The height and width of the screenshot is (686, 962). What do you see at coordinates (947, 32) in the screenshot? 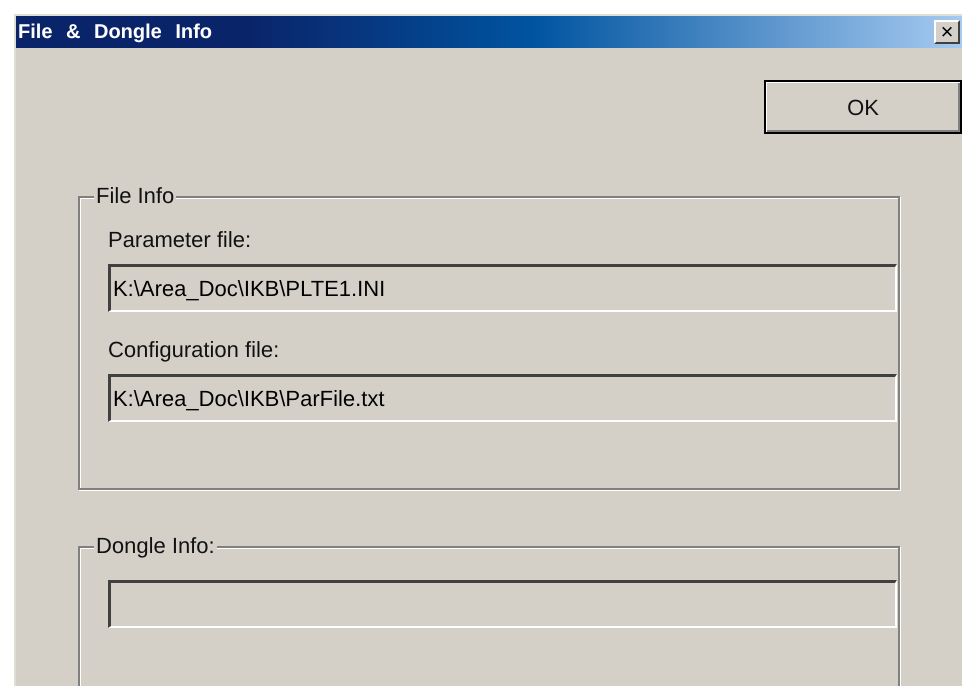
I see `close-button: ×` at bounding box center [947, 32].